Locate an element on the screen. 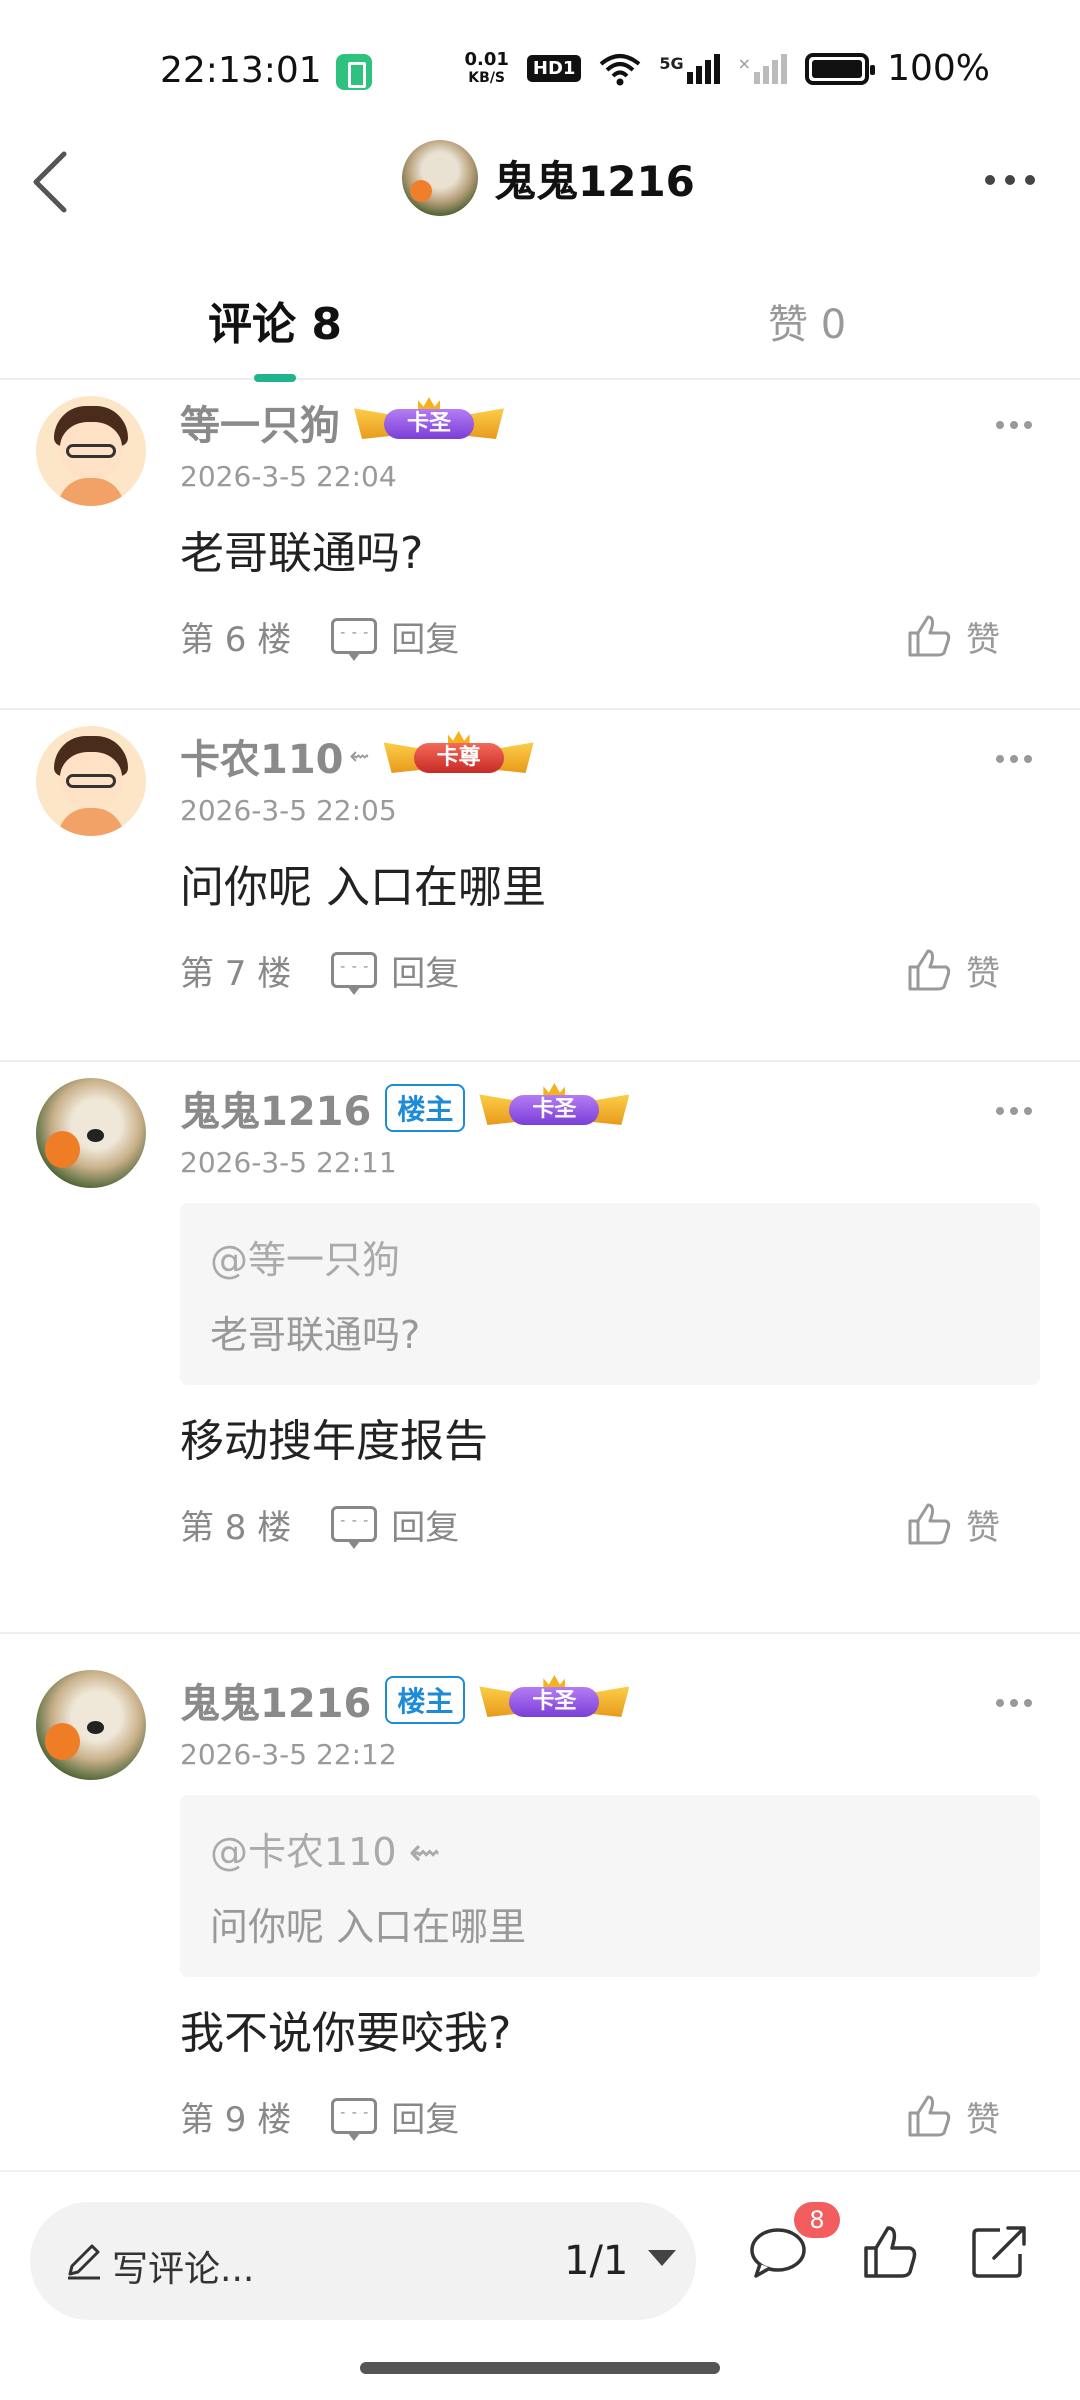 This screenshot has width=1080, height=2400. comment-footer: 第 9 楼 回复 赞 is located at coordinates (610, 2116).